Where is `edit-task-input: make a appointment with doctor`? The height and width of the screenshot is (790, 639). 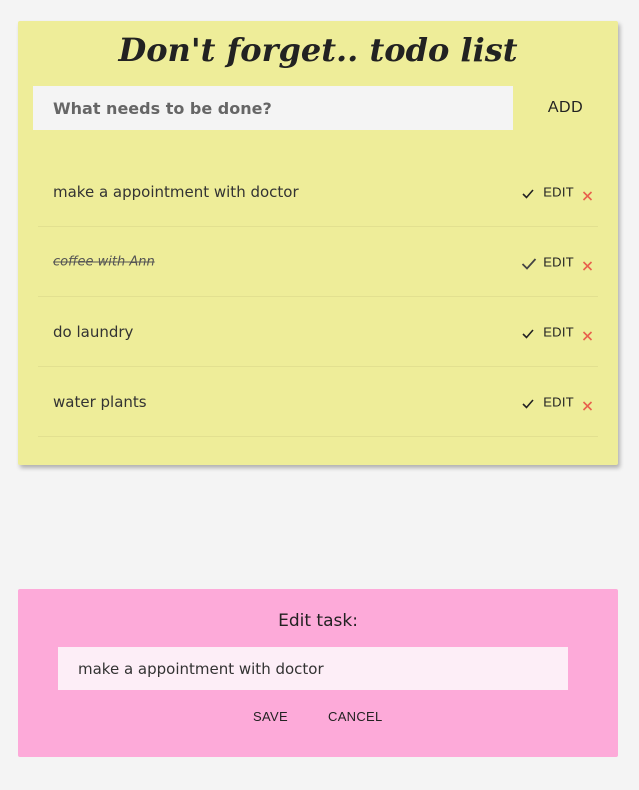
edit-task-input: make a appointment with doctor is located at coordinates (313, 668).